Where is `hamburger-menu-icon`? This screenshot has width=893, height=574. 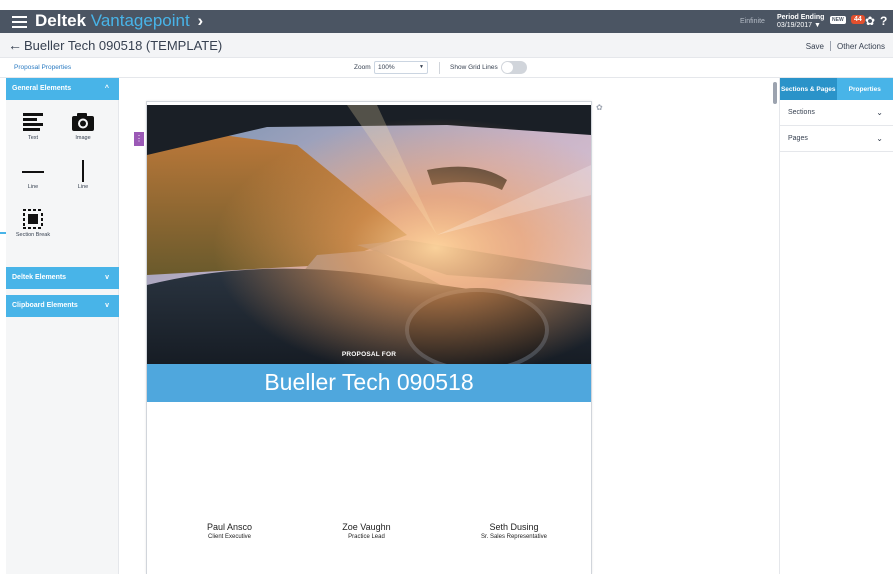 hamburger-menu-icon is located at coordinates (19, 20).